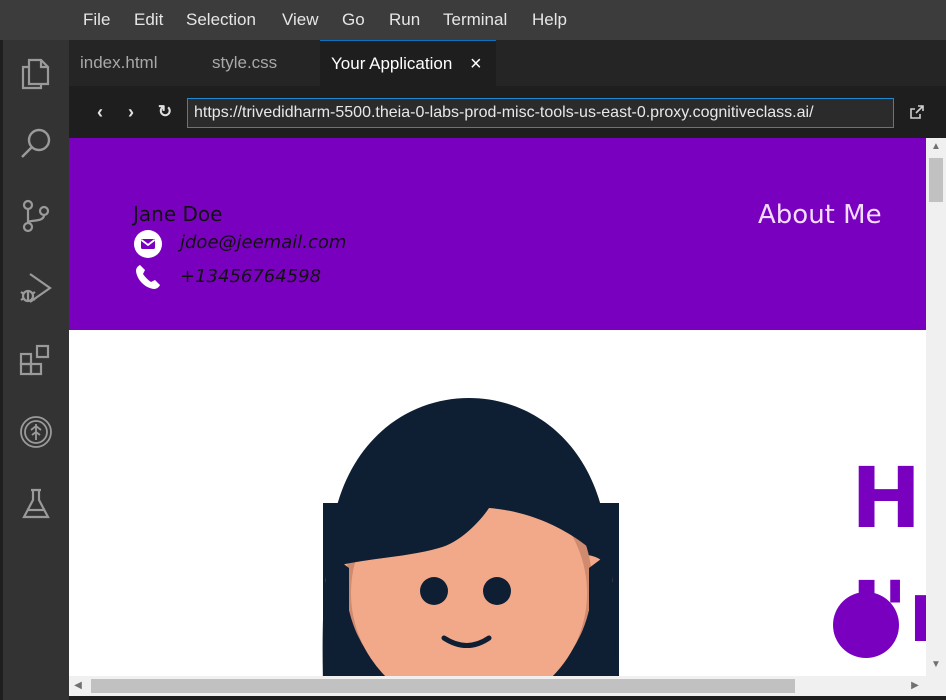 The height and width of the screenshot is (700, 946). I want to click on profile-name: Jane Doe, so click(178, 214).